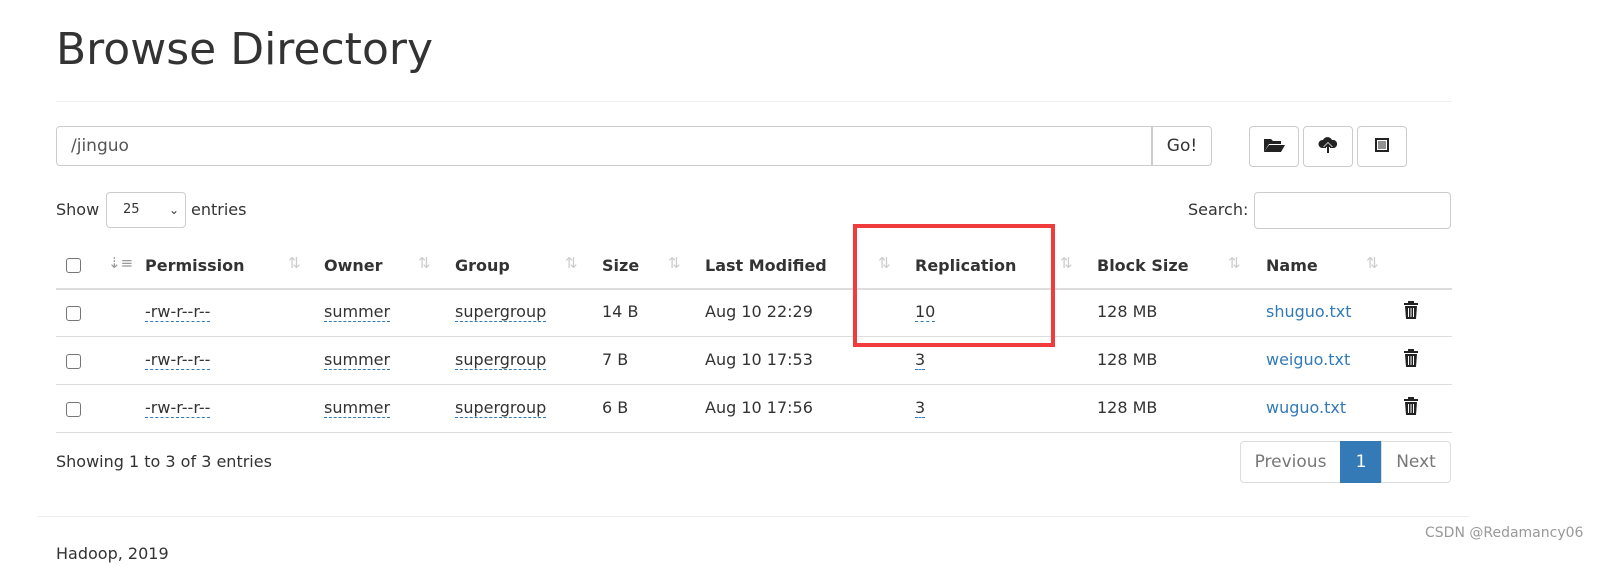 The width and height of the screenshot is (1601, 565). Describe the element at coordinates (620, 265) in the screenshot. I see `column-header: Size` at that location.